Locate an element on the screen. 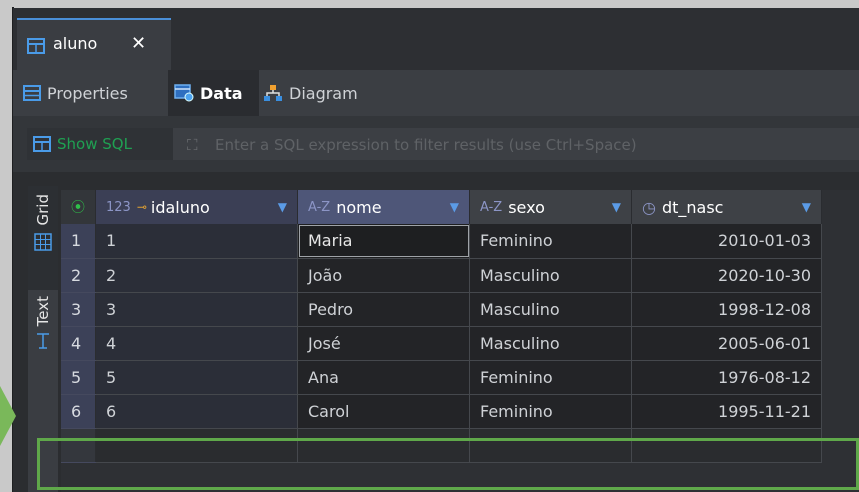 The height and width of the screenshot is (492, 859). tab-properties: Properties is located at coordinates (95, 93).